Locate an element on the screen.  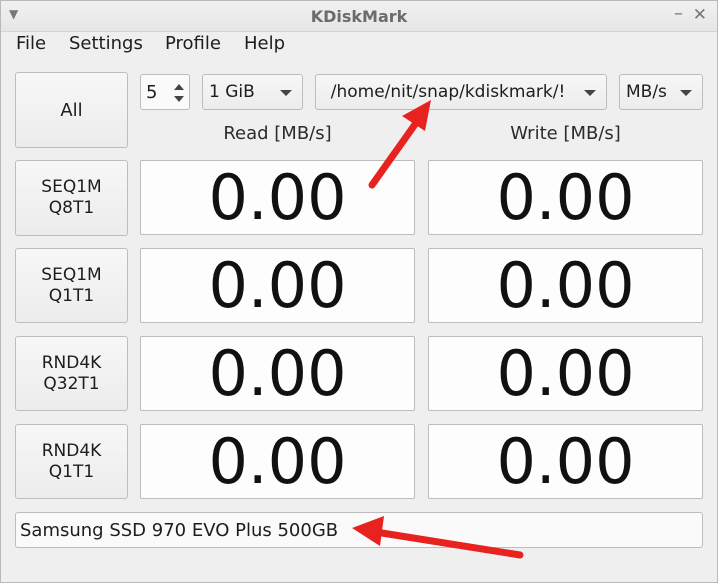
path-dropdown-icon is located at coordinates (590, 93).